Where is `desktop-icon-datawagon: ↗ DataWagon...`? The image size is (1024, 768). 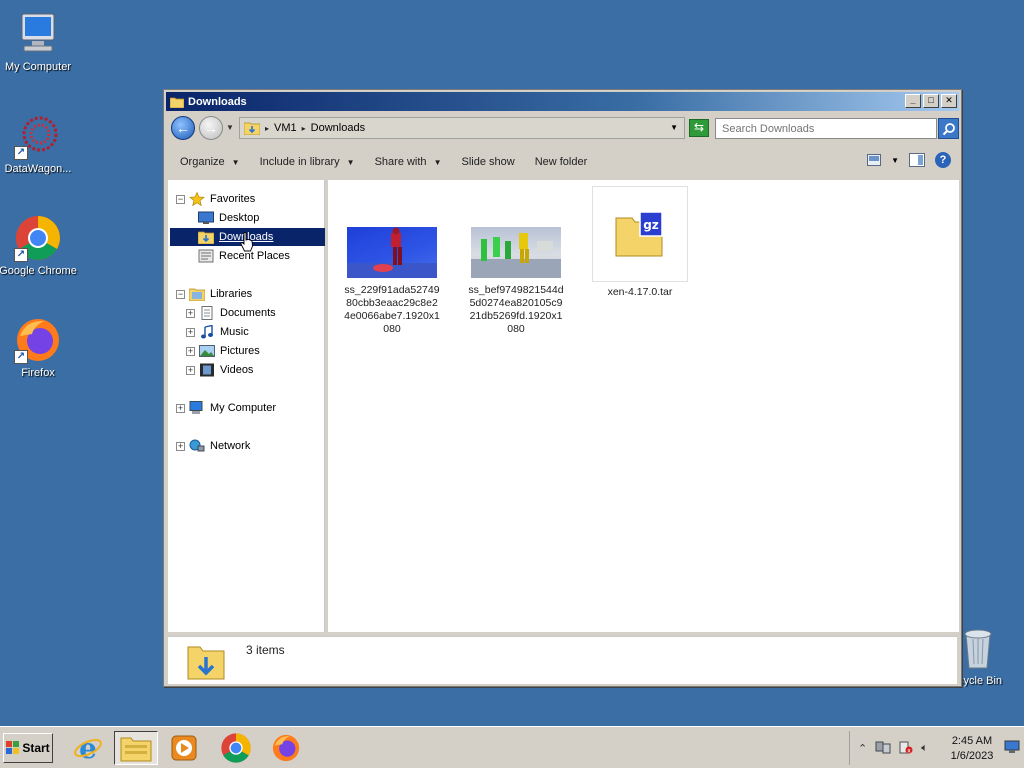 desktop-icon-datawagon: ↗ DataWagon... is located at coordinates (40, 143).